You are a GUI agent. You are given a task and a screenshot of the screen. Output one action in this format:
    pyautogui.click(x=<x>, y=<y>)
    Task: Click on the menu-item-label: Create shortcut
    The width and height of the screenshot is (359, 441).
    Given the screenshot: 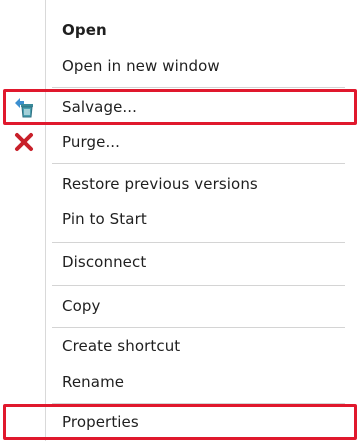 What is the action you would take?
    pyautogui.click(x=121, y=346)
    